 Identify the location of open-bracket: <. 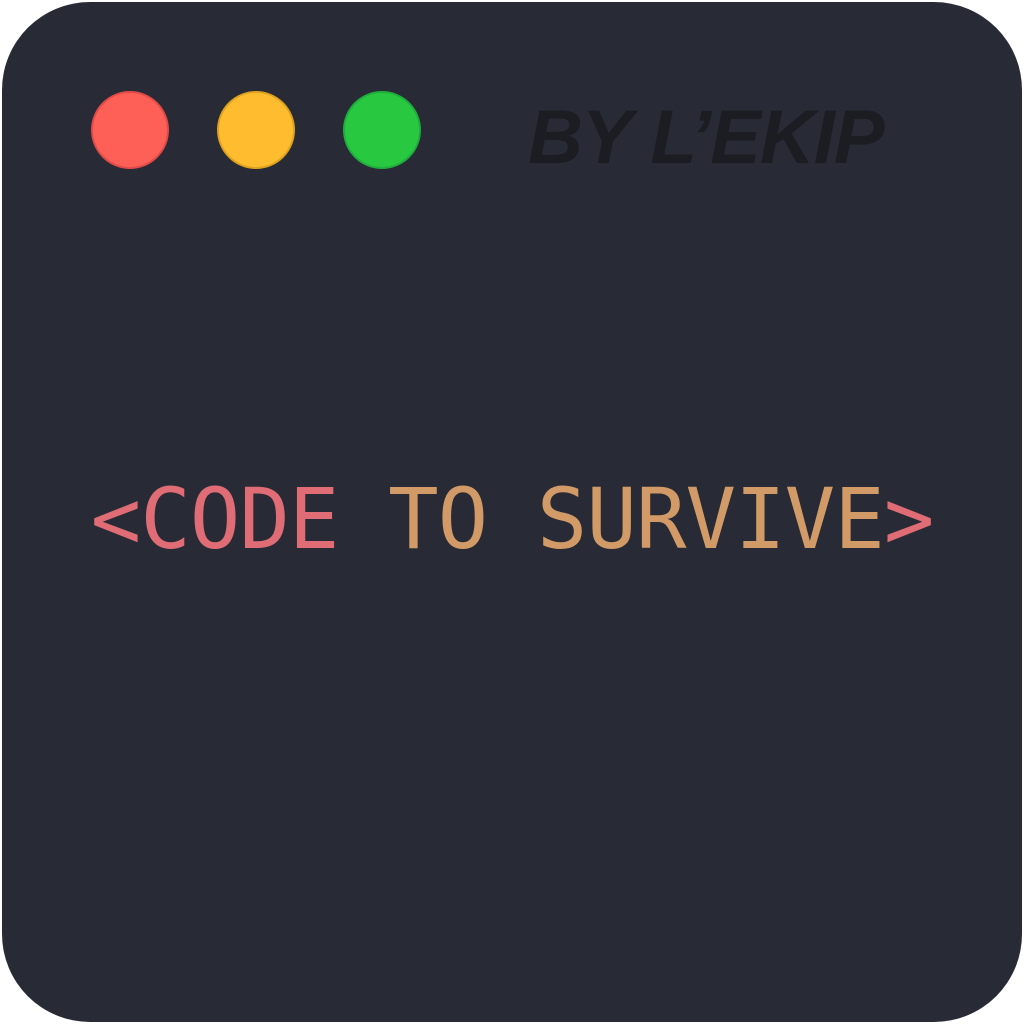
(116, 519).